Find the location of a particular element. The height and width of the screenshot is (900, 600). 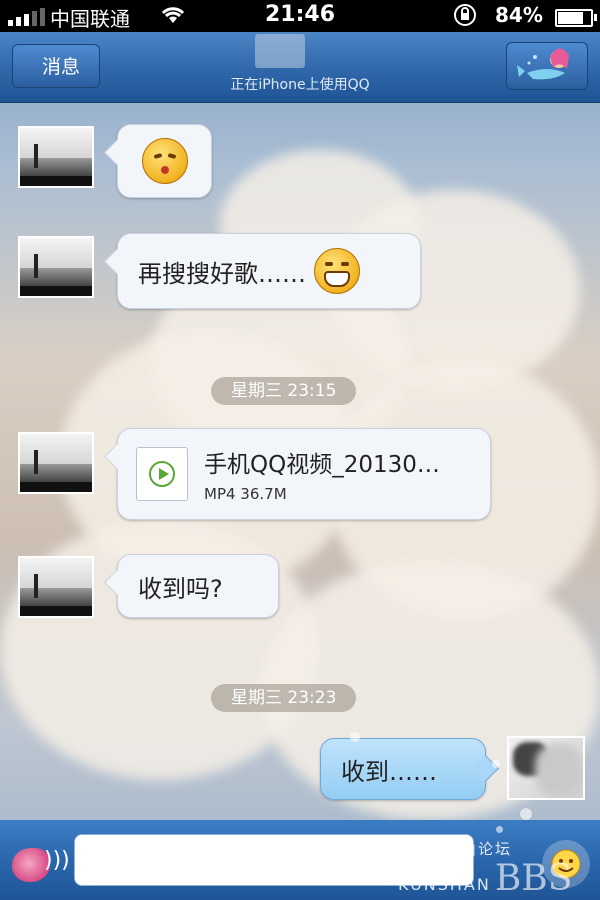

file-message-bubble: 手机QQ视频_20130… MP4 36.7M is located at coordinates (304, 474).